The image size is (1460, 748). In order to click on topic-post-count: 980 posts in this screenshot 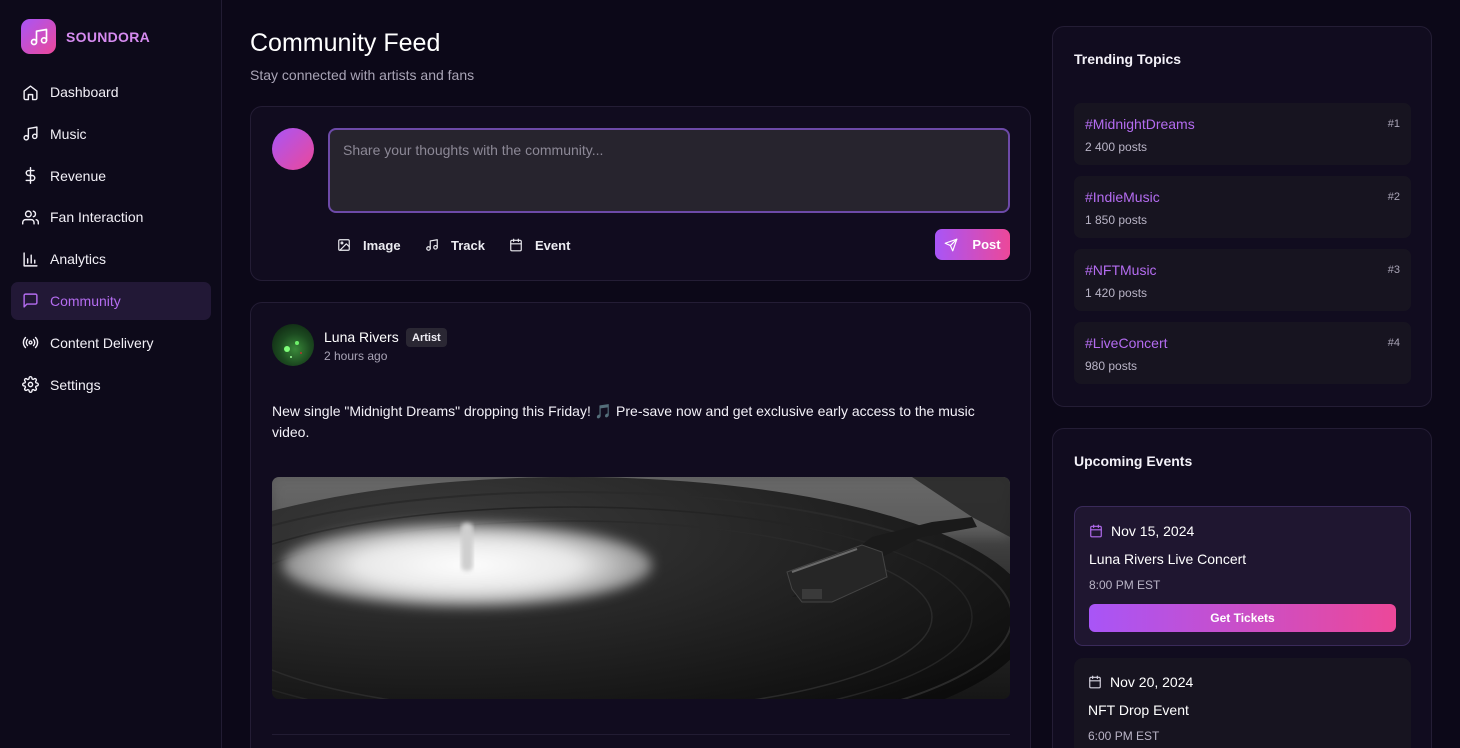, I will do `click(1111, 366)`.